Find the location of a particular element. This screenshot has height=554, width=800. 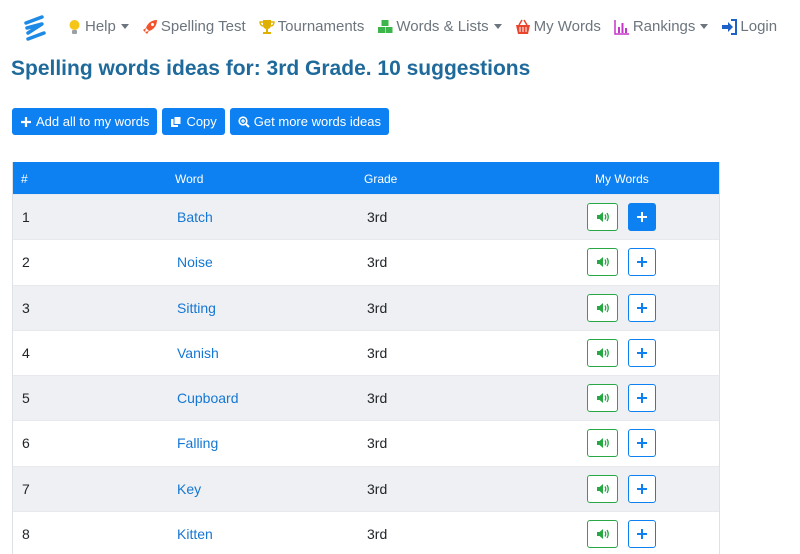

header-grade: Grade is located at coordinates (381, 179).